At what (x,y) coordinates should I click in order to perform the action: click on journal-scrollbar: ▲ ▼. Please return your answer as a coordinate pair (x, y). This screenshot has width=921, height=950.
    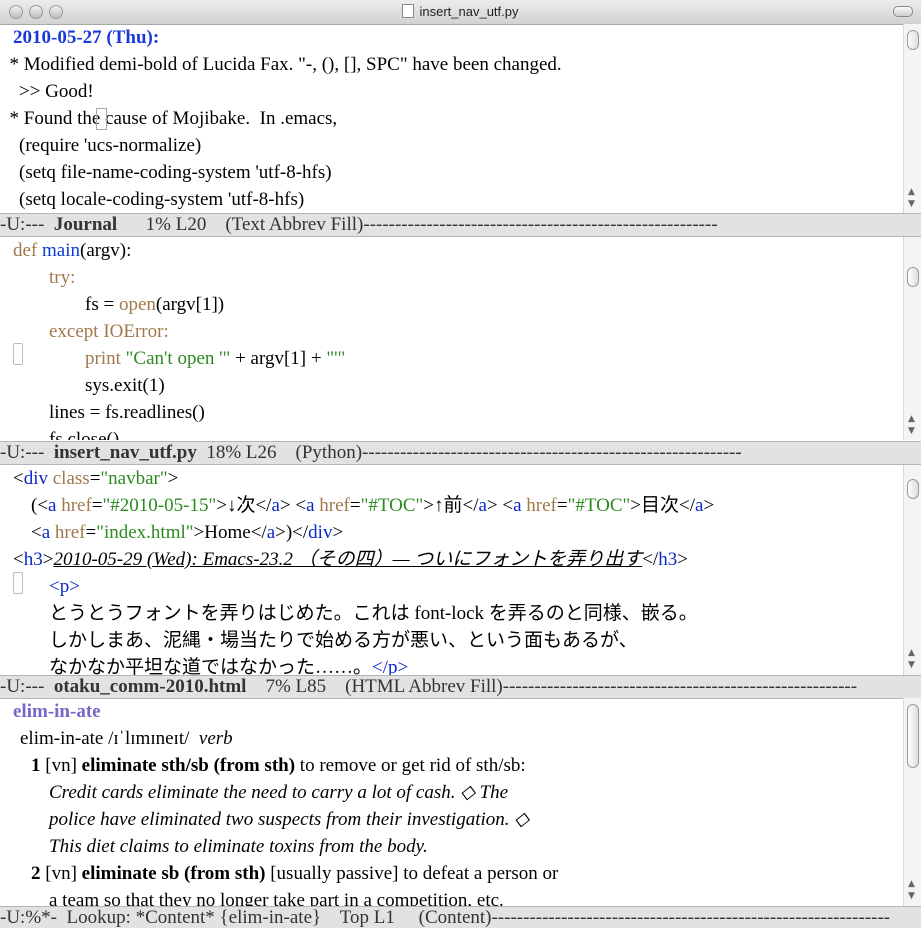
    Looking at the image, I should click on (912, 118).